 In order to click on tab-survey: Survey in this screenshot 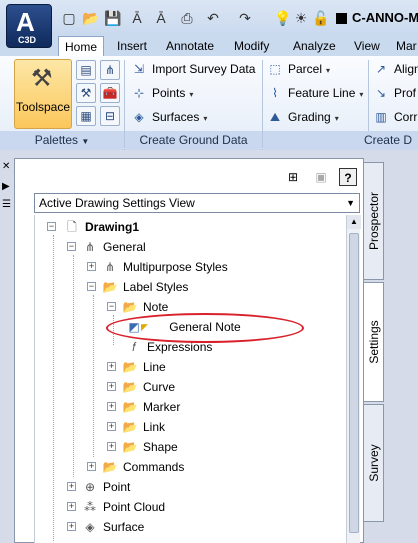, I will do `click(374, 463)`.